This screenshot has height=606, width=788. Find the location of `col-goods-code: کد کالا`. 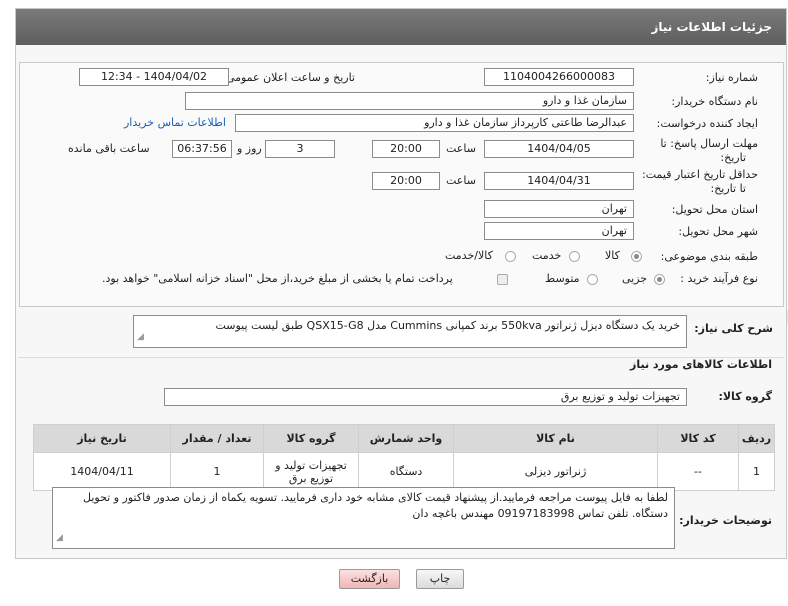

col-goods-code: کد کالا is located at coordinates (698, 438).